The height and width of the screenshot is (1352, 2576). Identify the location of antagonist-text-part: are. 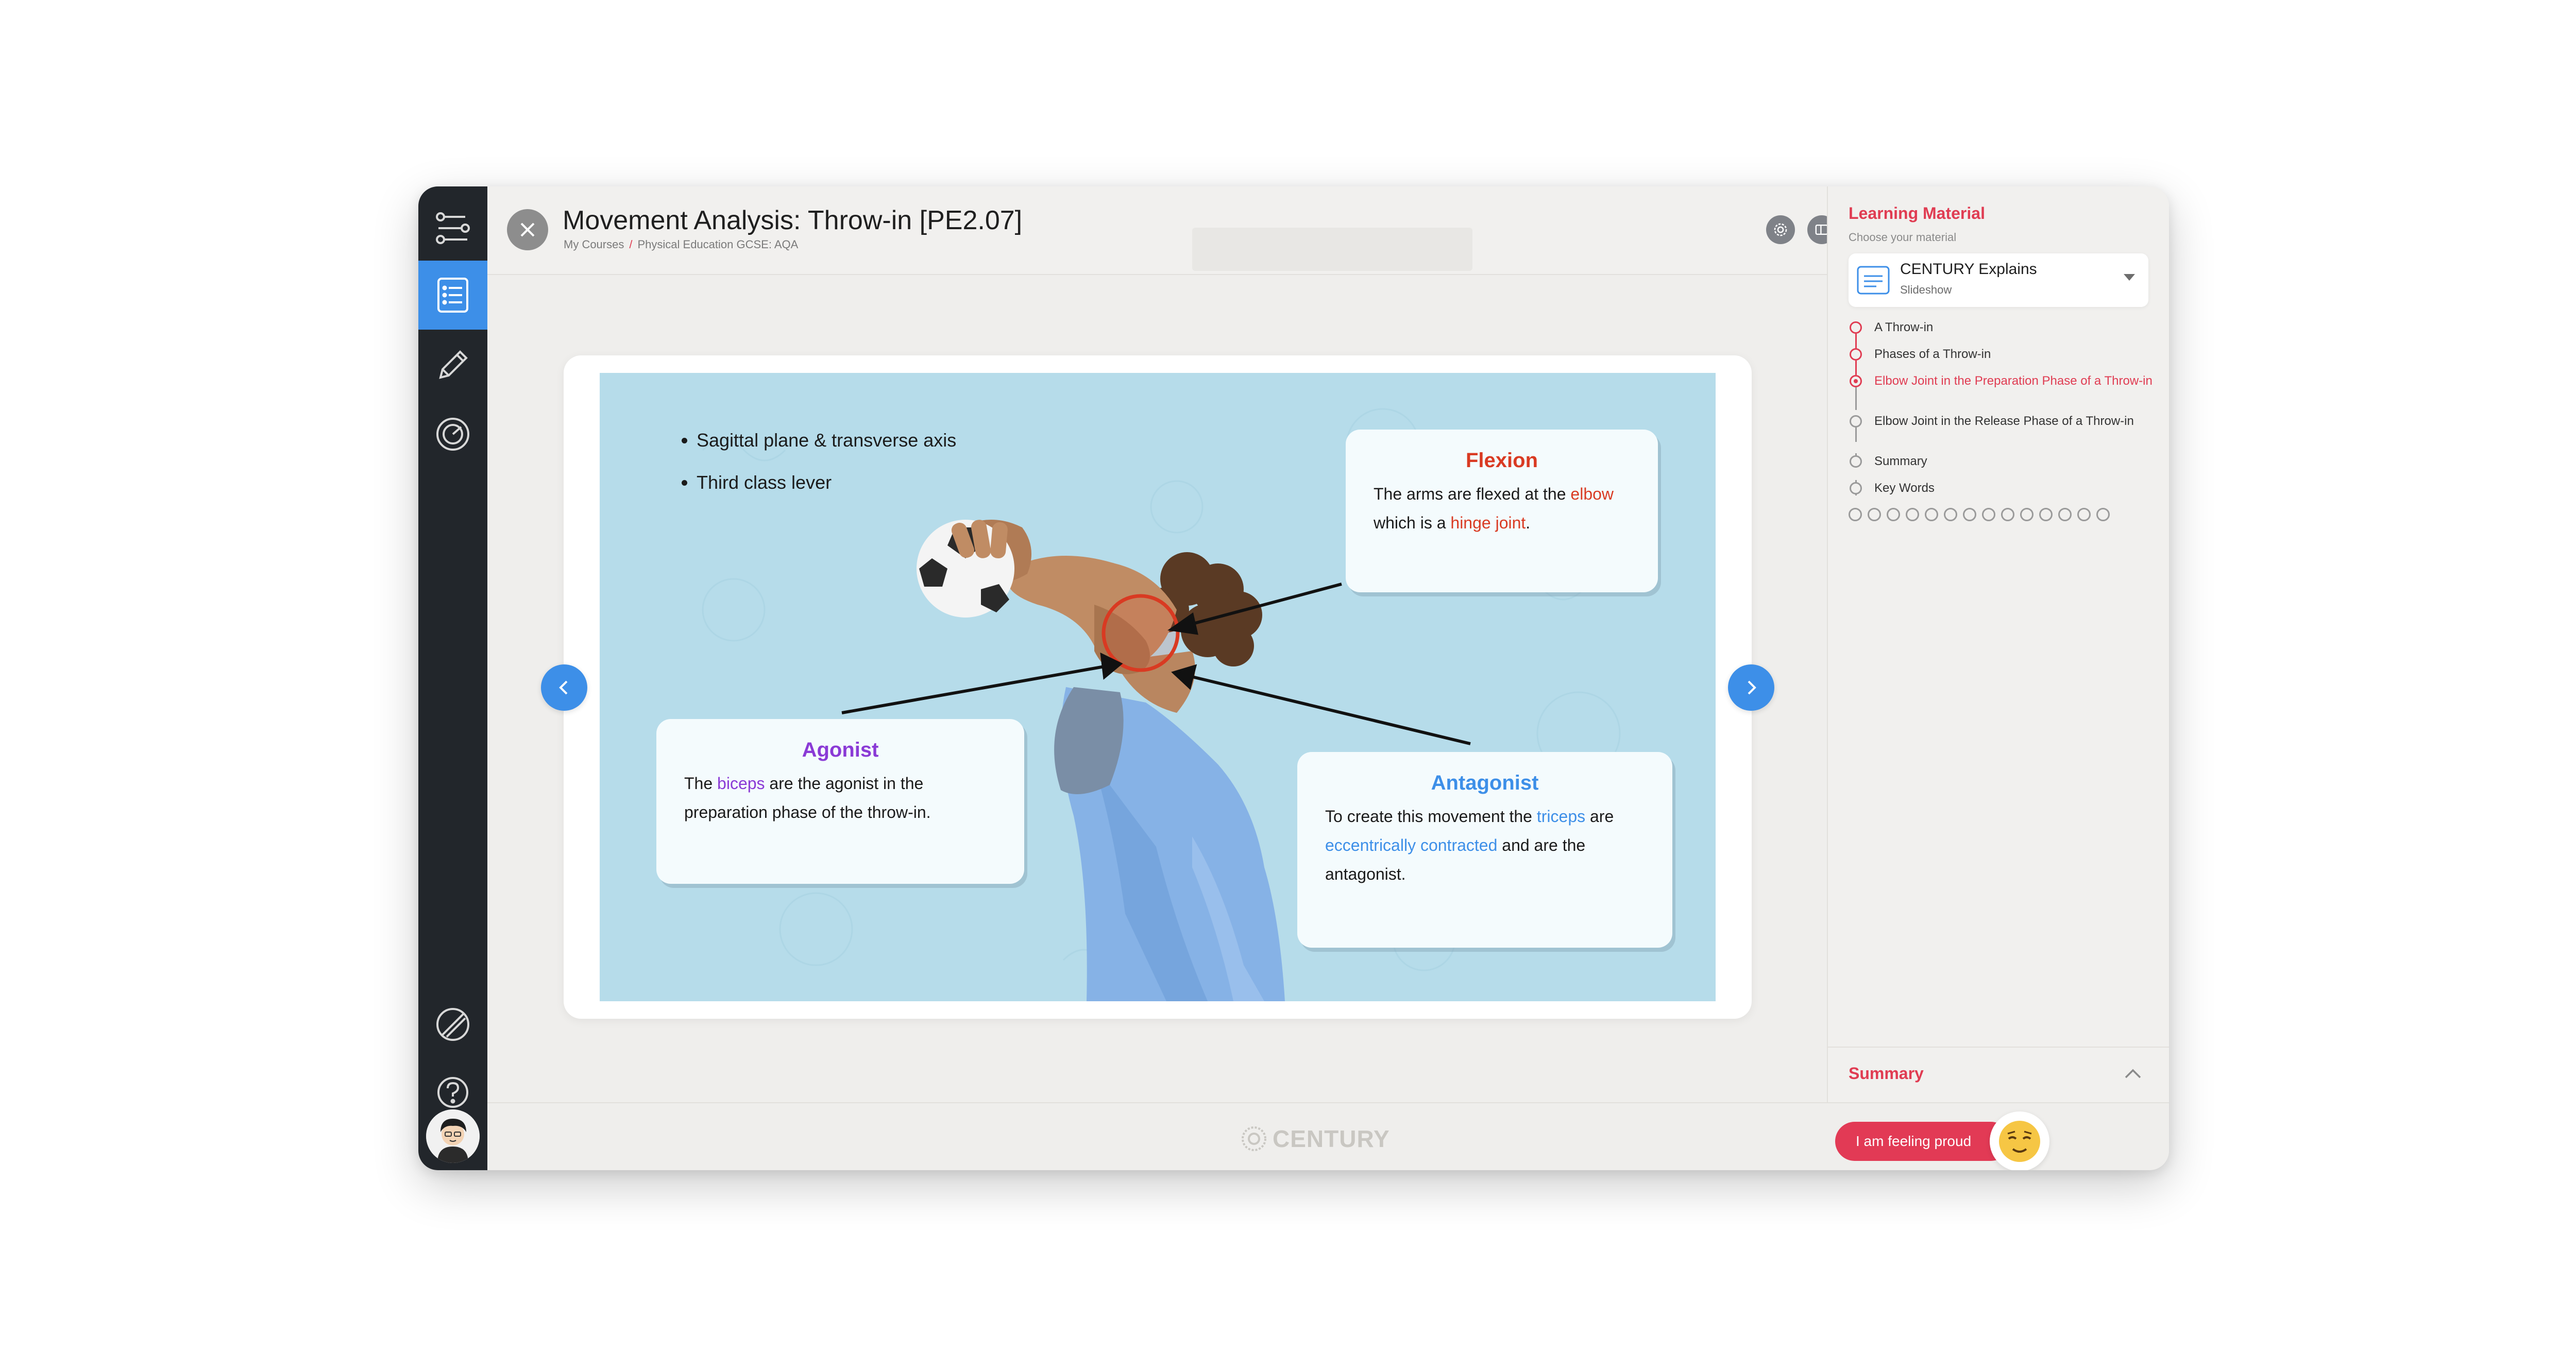
(1599, 816).